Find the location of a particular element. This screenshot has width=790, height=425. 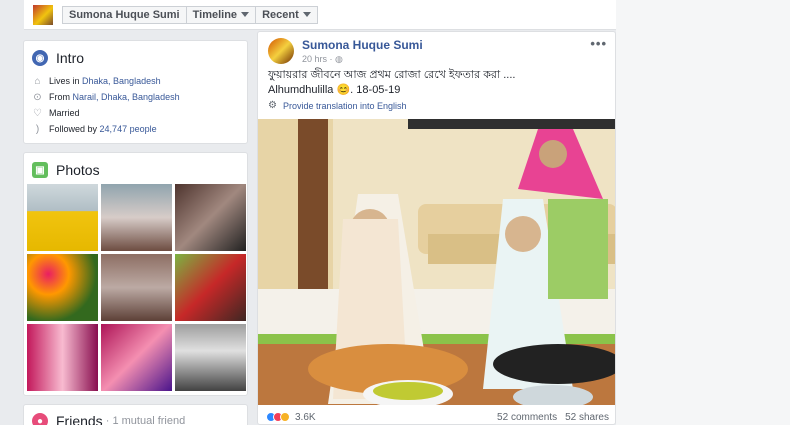

from-row: ⊙ From Narail, Dhaka, Bangladesh is located at coordinates (106, 97).